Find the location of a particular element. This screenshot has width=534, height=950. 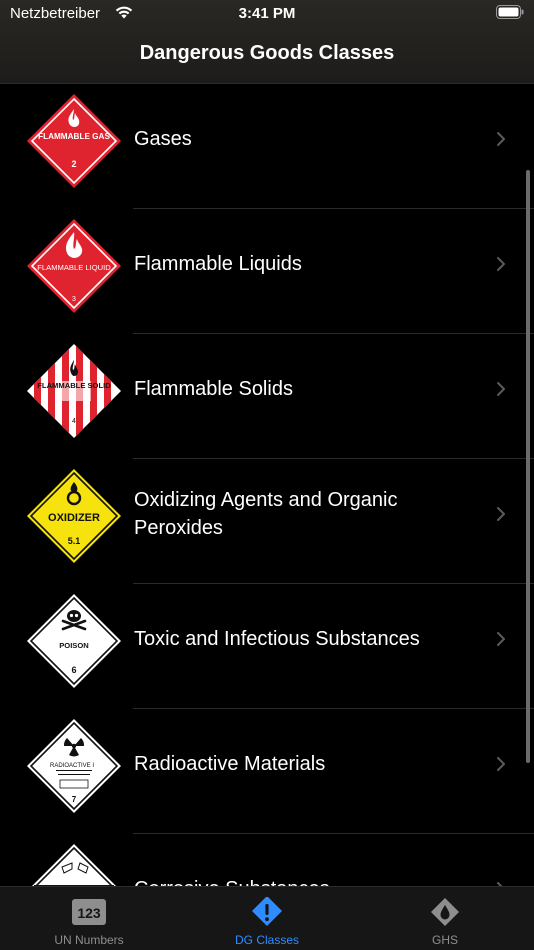

row-label: Gases is located at coordinates (163, 139).